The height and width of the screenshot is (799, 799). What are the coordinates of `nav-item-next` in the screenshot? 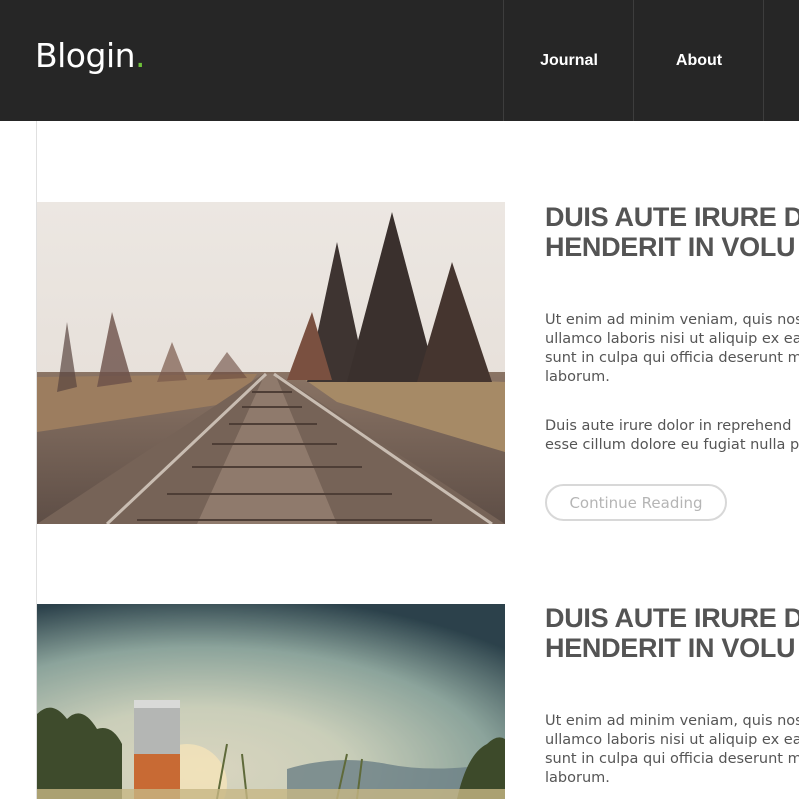 It's located at (781, 60).